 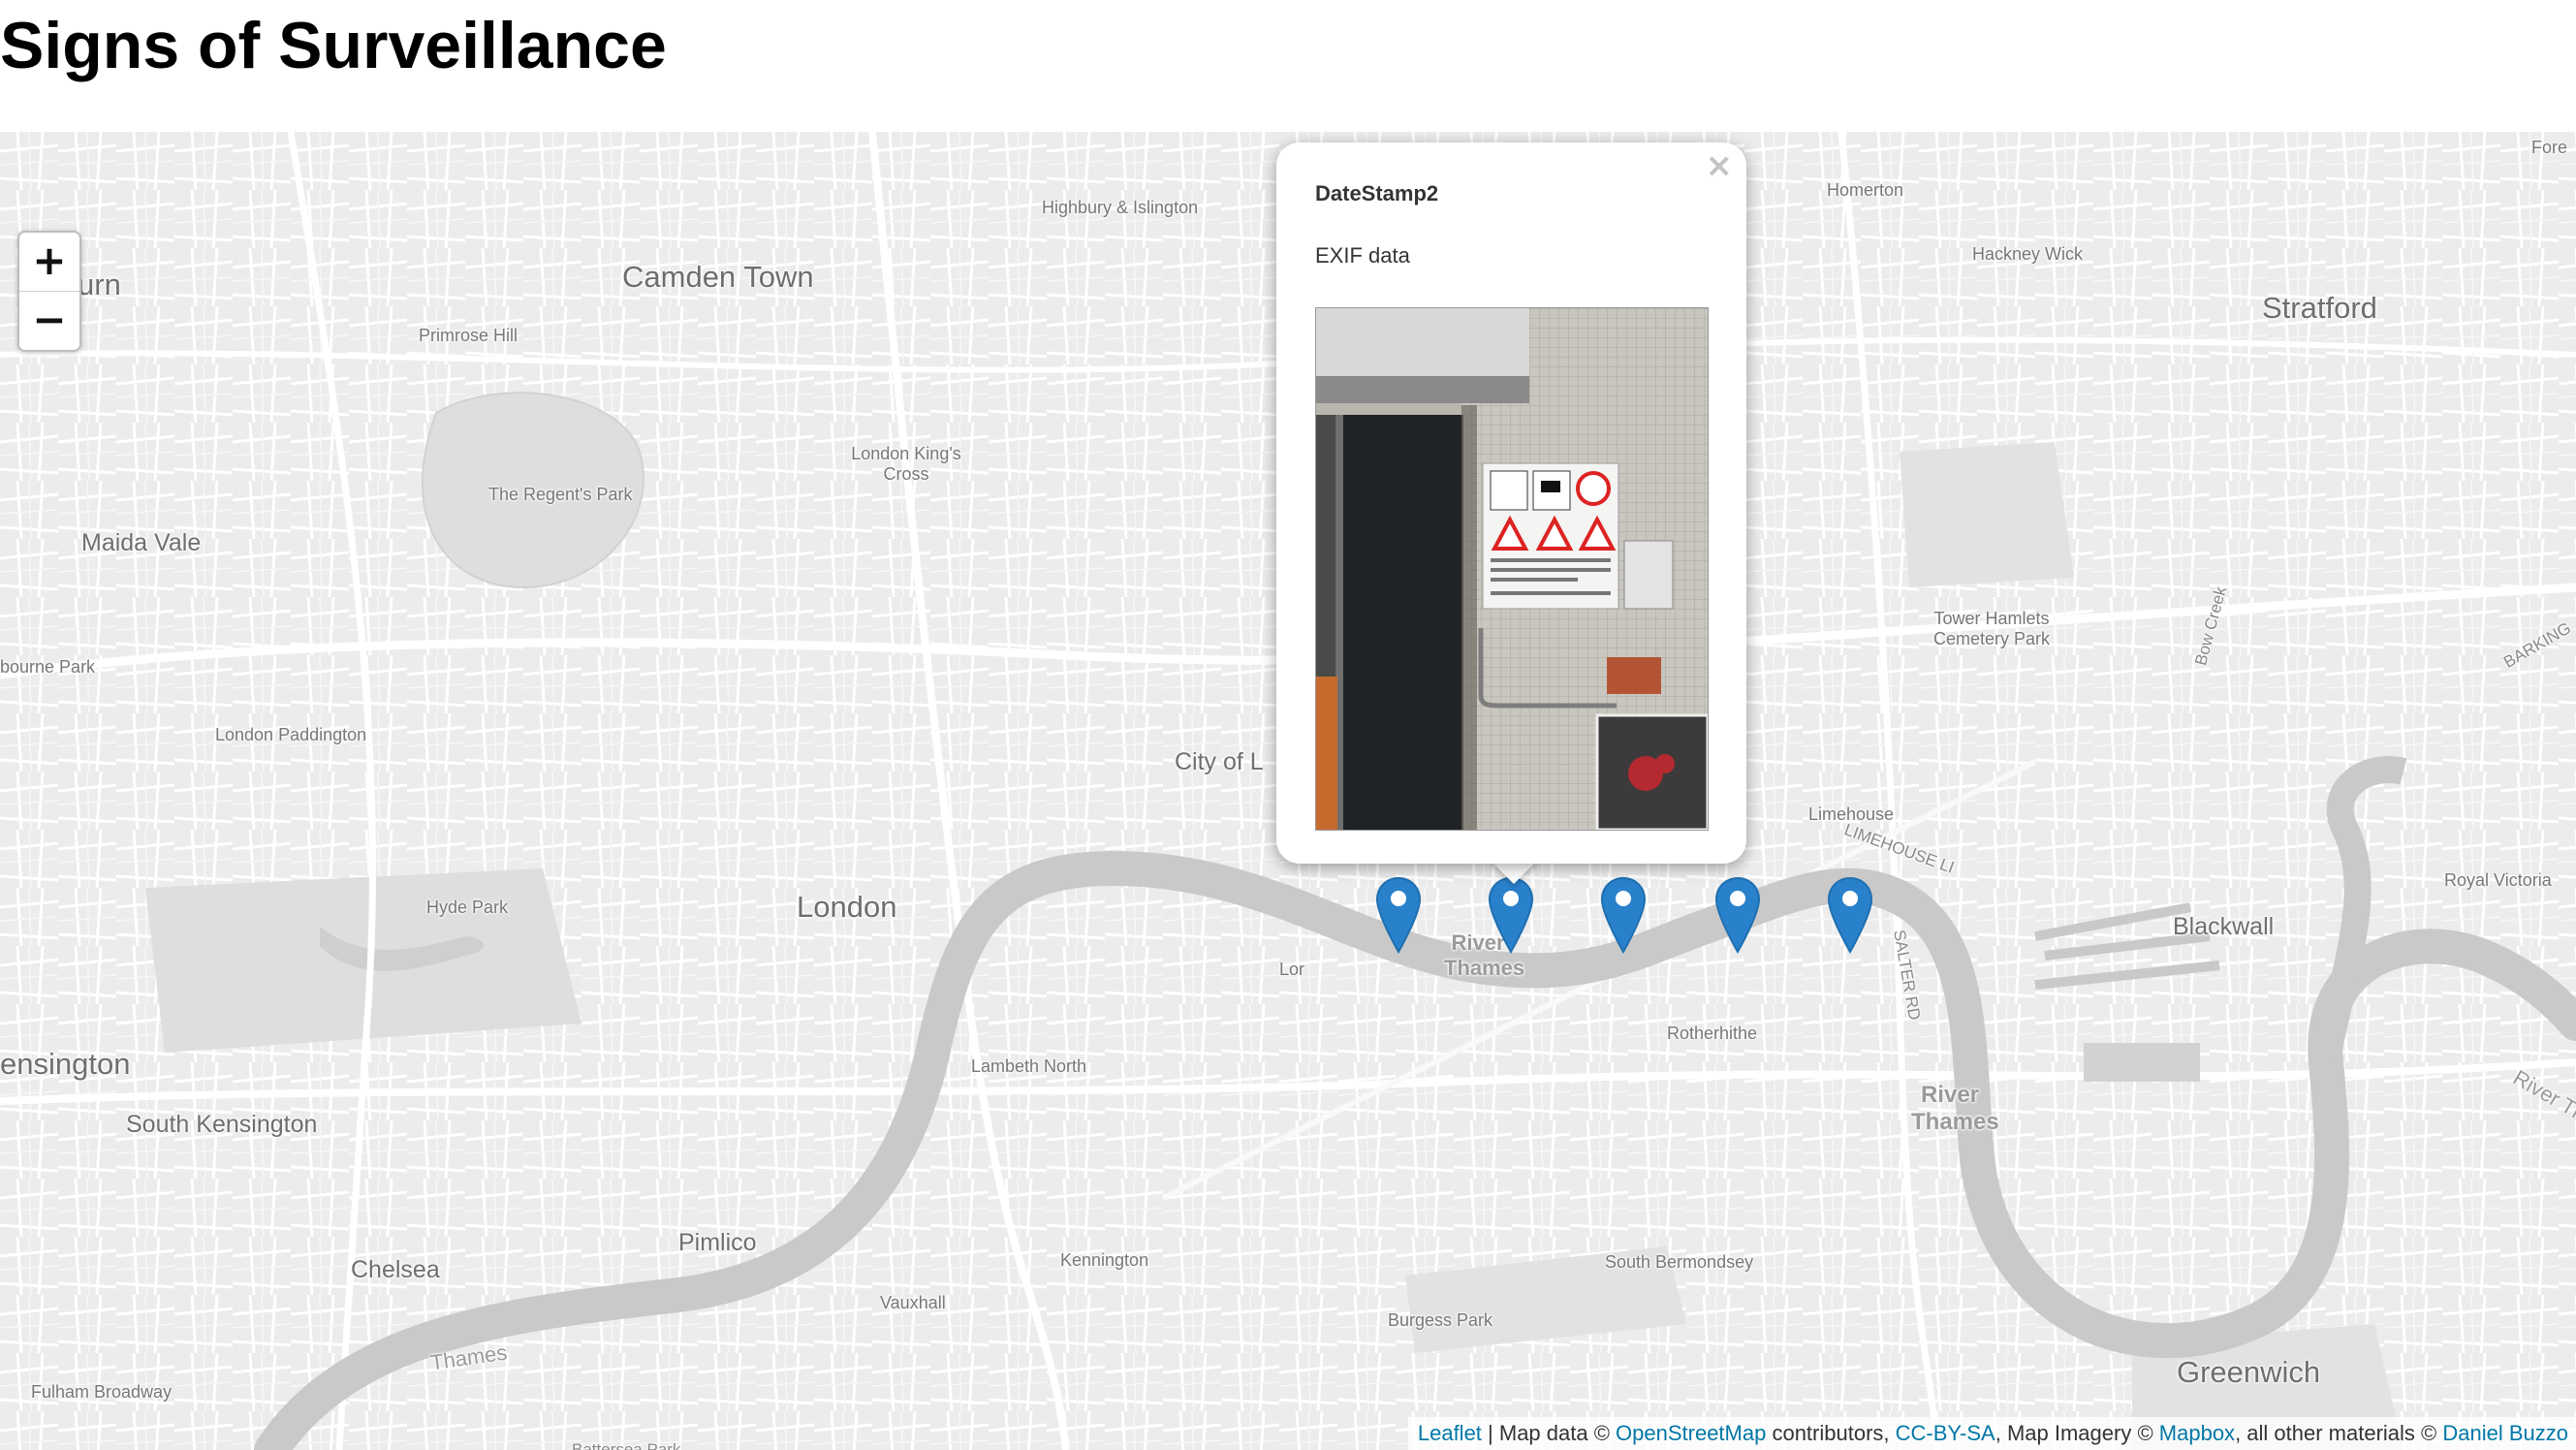 What do you see at coordinates (1720, 165) in the screenshot?
I see `popup-close-button: ×` at bounding box center [1720, 165].